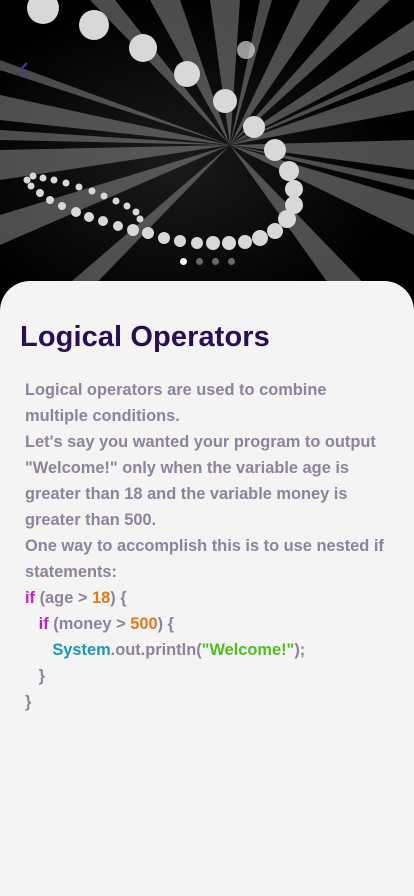  Describe the element at coordinates (63, 598) in the screenshot. I see `code-text: (age >` at that location.